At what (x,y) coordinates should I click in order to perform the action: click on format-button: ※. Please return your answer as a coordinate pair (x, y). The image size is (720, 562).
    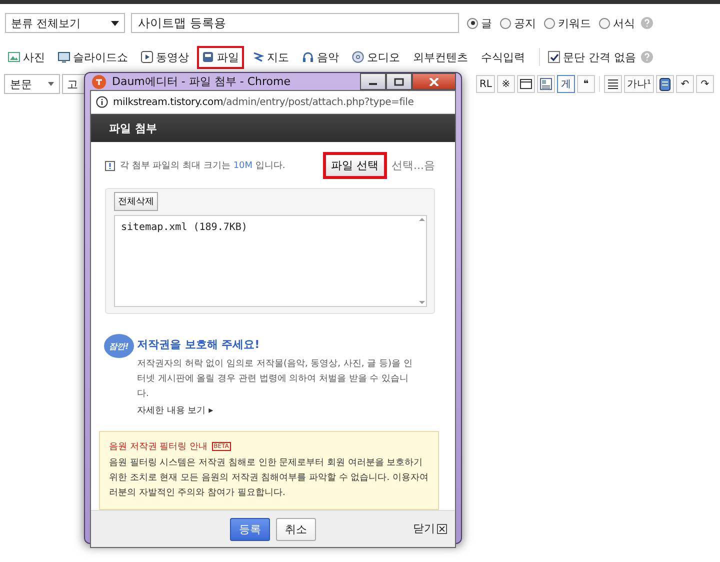
    Looking at the image, I should click on (505, 84).